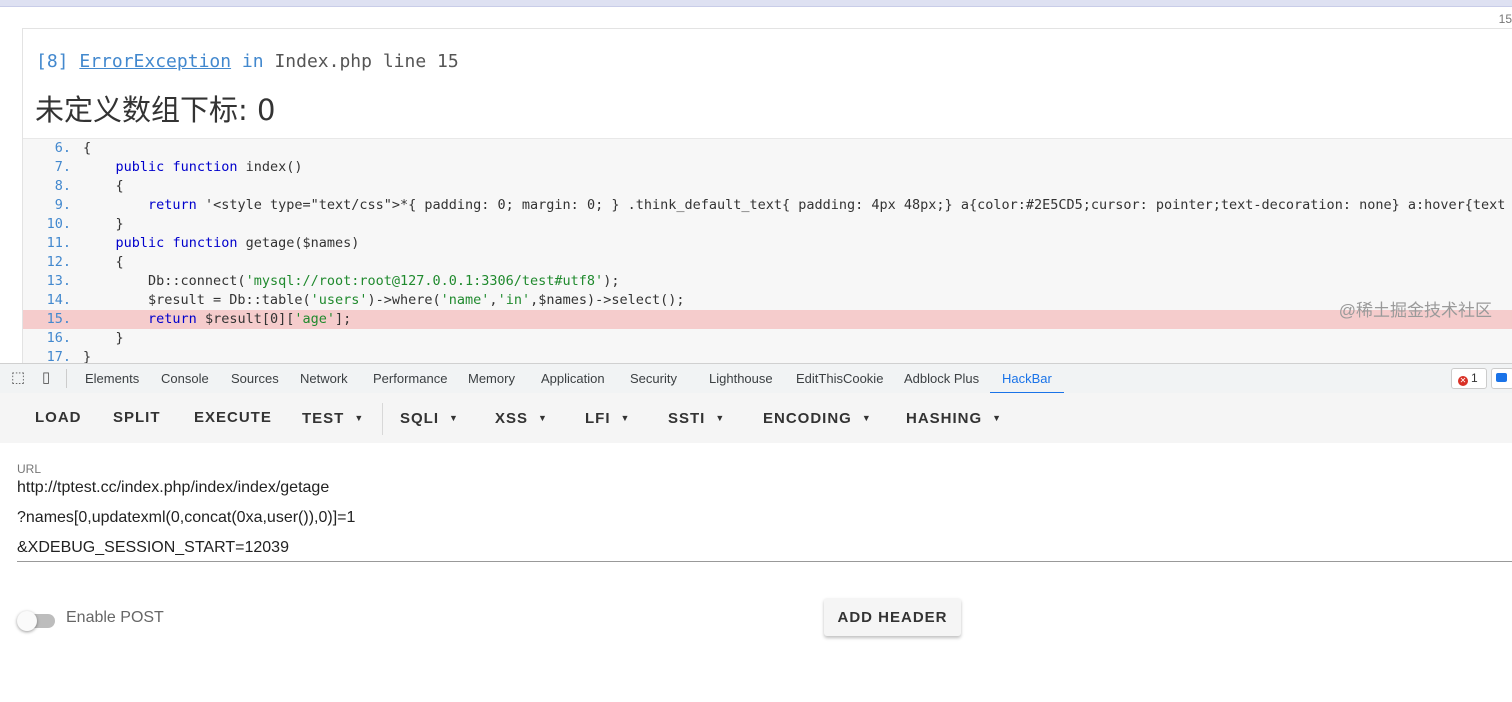  I want to click on line-number: 15., so click(58, 319).